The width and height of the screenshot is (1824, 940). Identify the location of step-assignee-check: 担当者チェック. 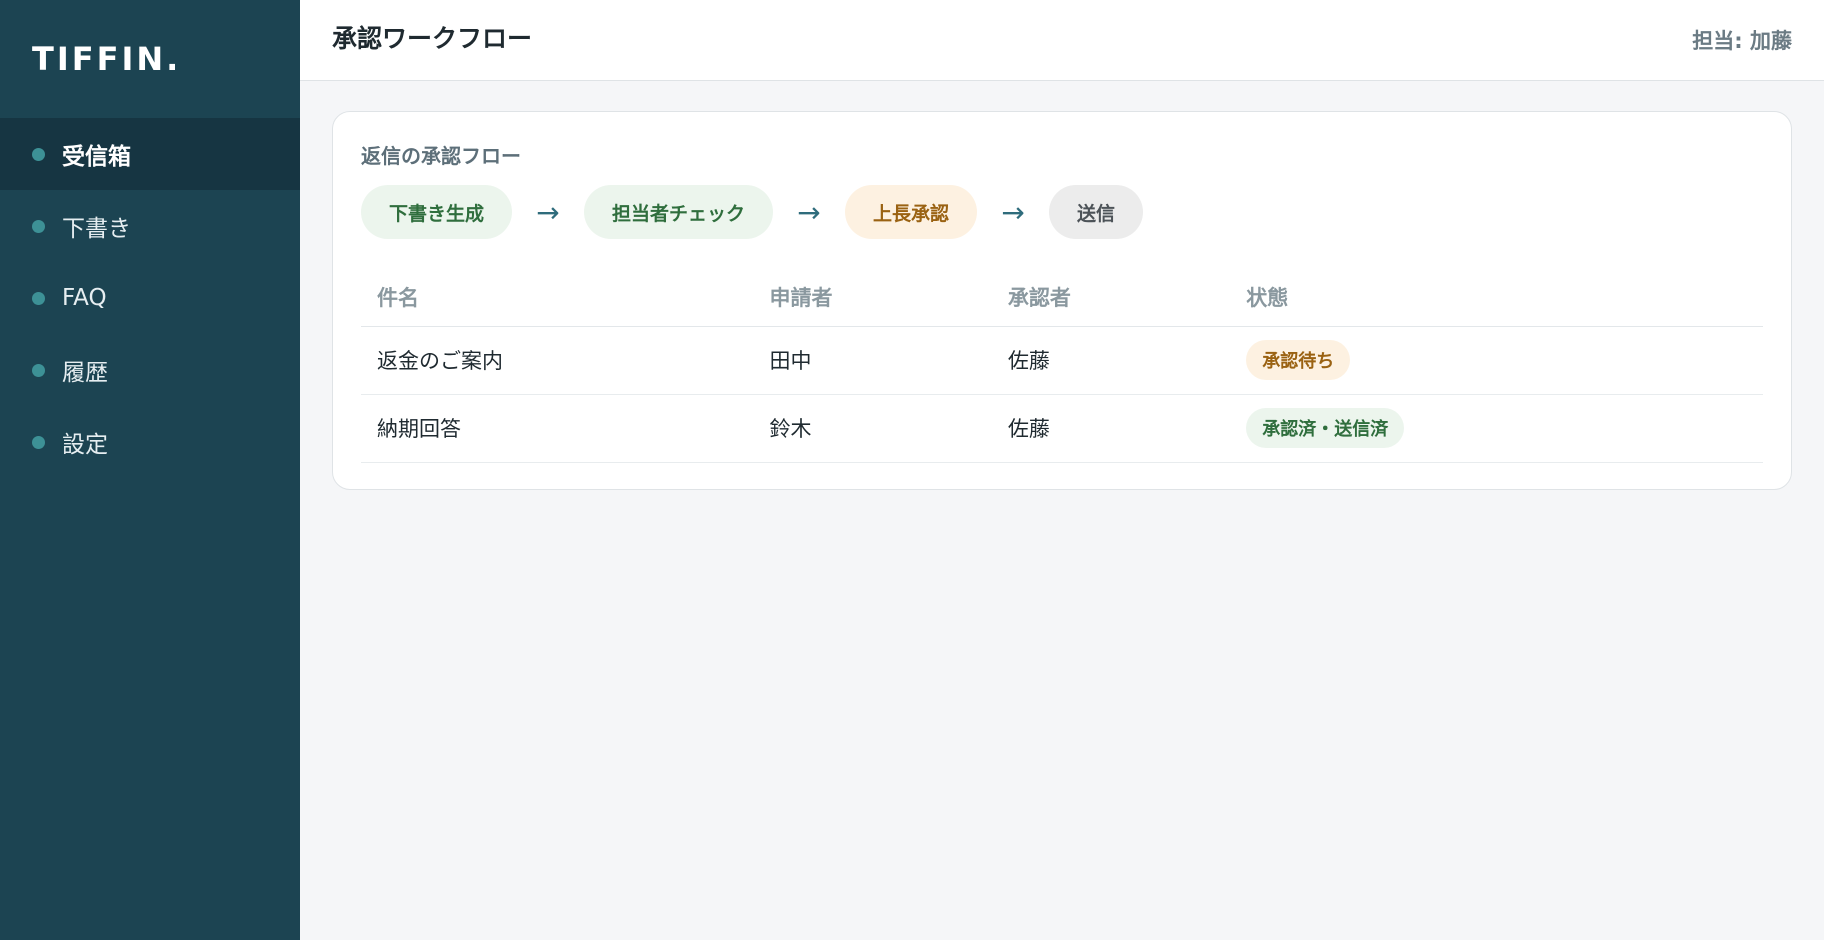
(679, 212).